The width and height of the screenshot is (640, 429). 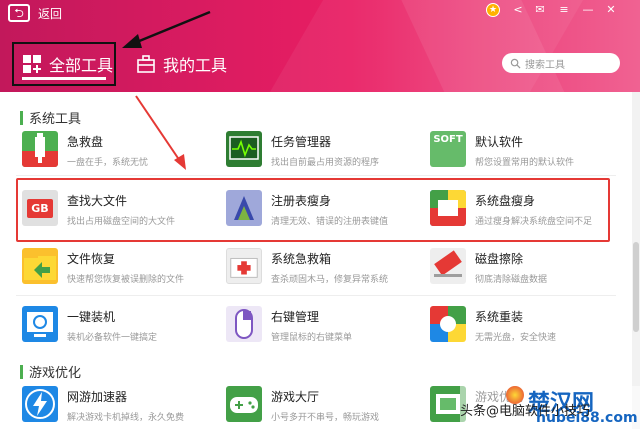 I want to click on tab-all-tools: 全部工具, so click(x=64, y=64).